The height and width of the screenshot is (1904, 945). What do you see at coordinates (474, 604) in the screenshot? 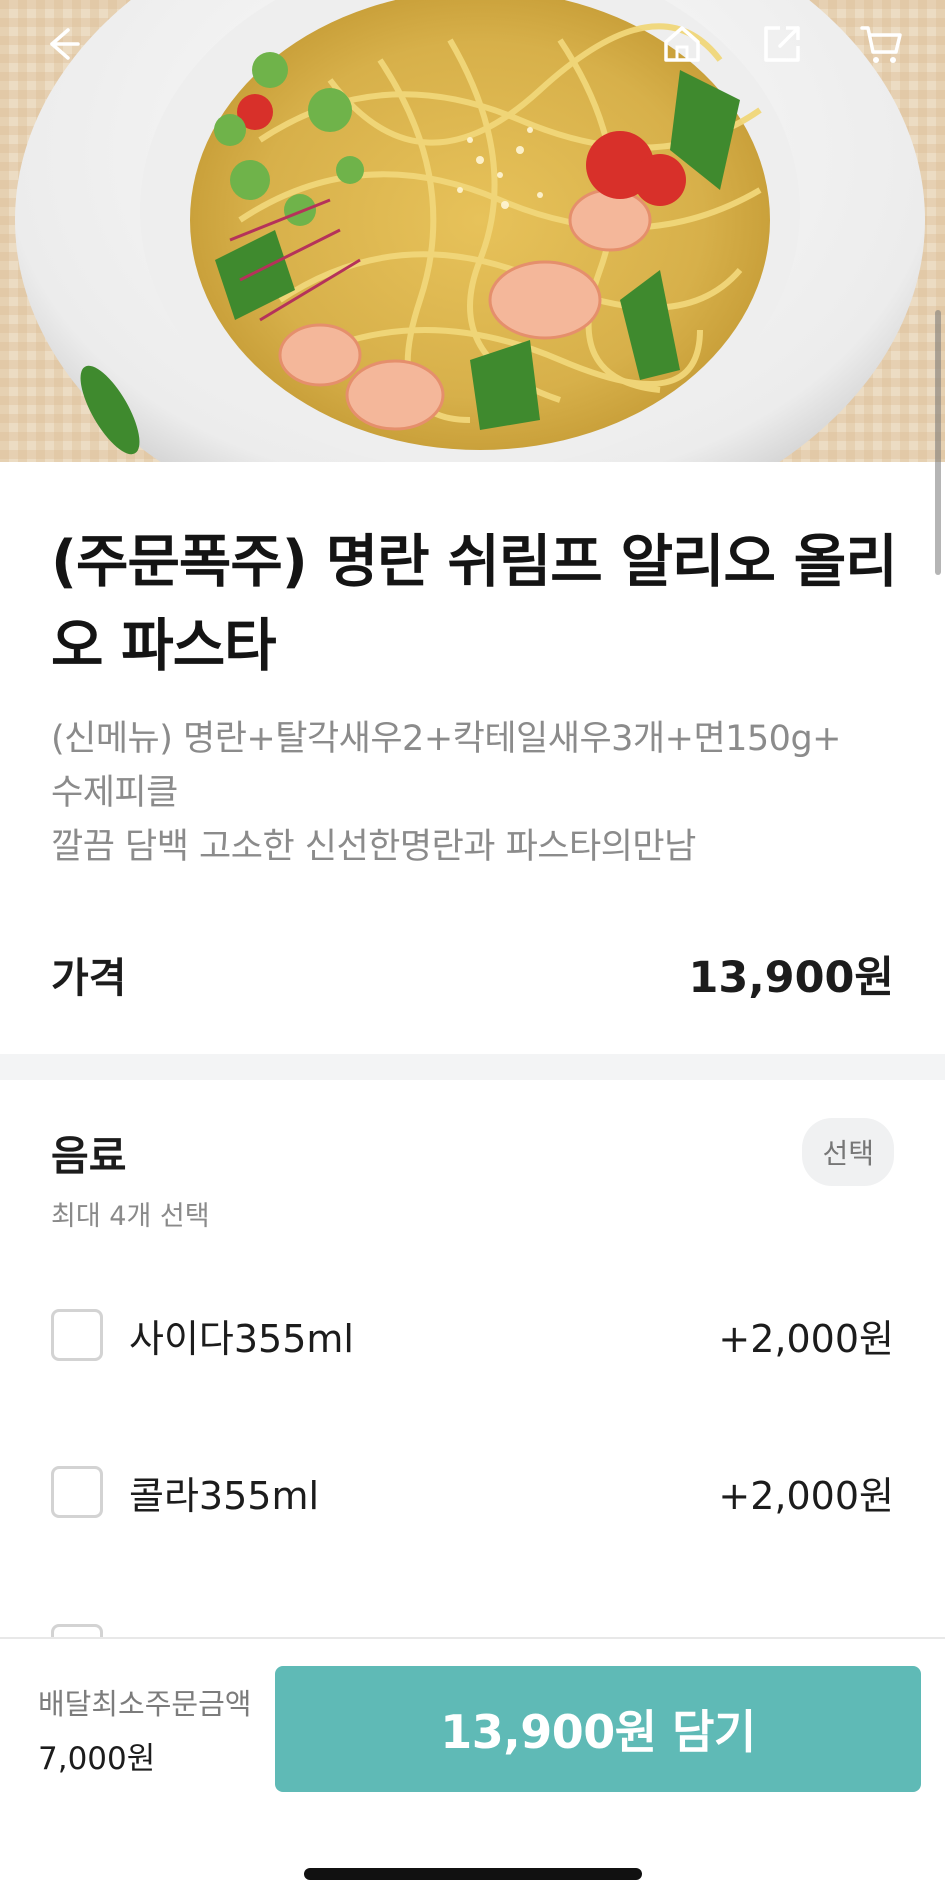
I see `item-title: (주문폭주) 명란 쉬림프 알리오 올리오 파스타` at bounding box center [474, 604].